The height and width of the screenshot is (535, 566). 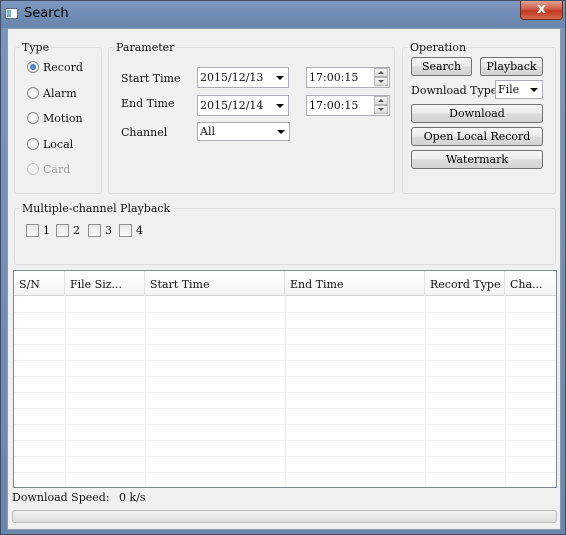 What do you see at coordinates (32, 230) in the screenshot?
I see `channel-1-checkbox` at bounding box center [32, 230].